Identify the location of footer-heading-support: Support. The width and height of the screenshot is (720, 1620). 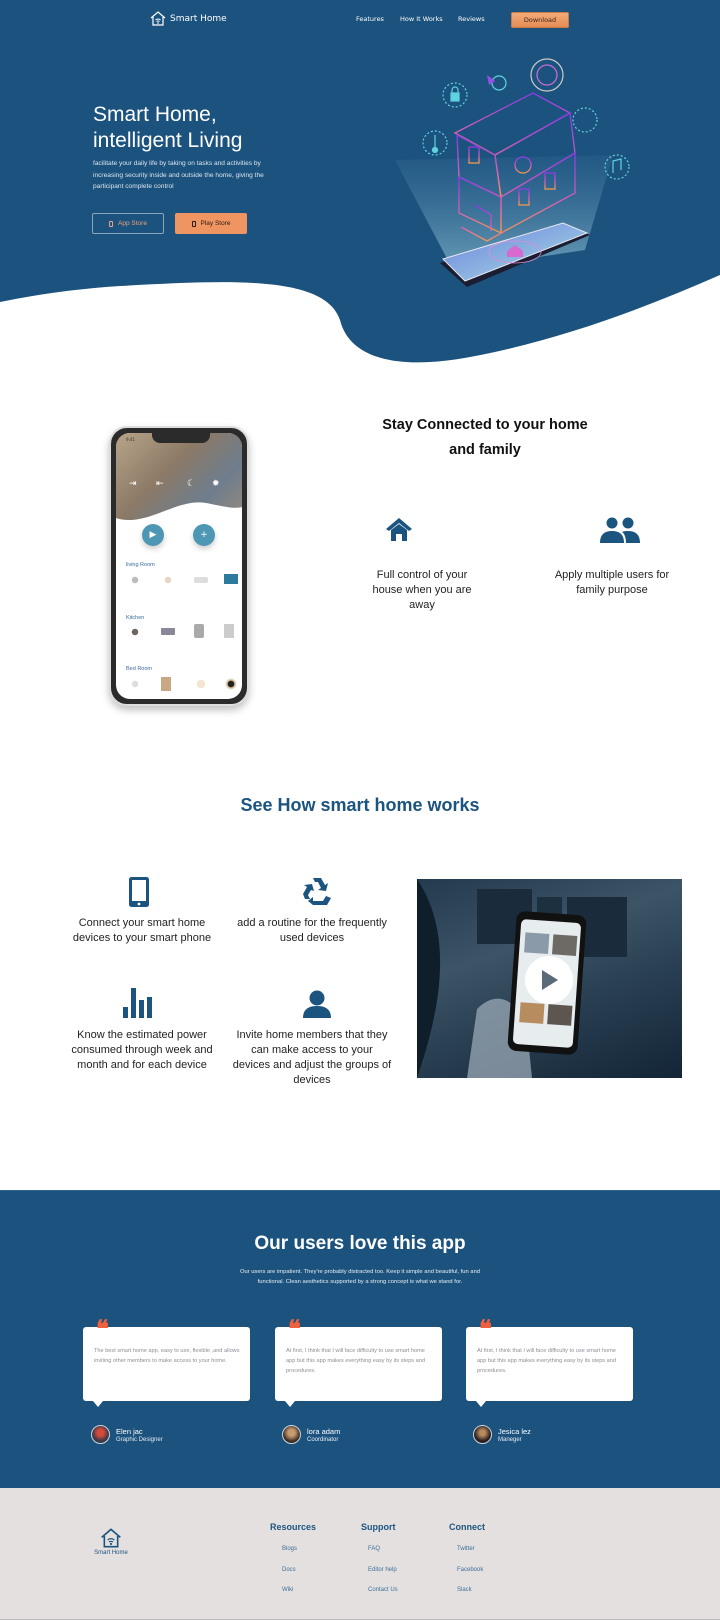
(378, 1527).